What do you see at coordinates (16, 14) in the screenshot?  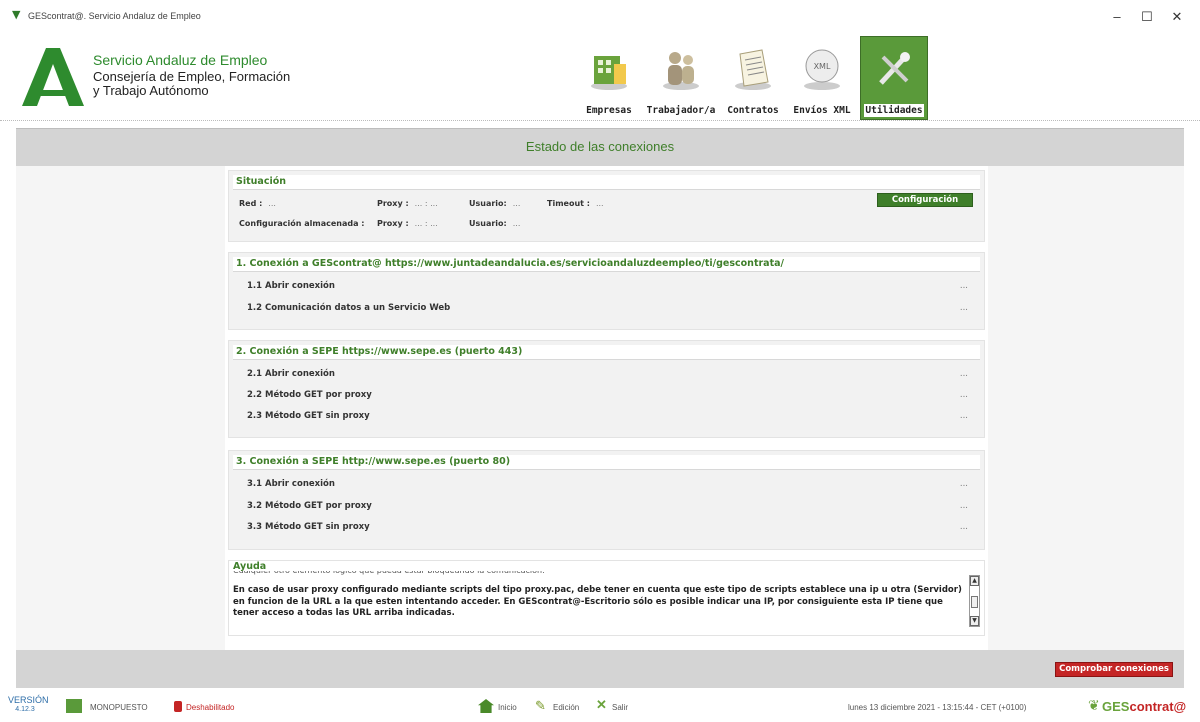 I see `app-icon: ▼` at bounding box center [16, 14].